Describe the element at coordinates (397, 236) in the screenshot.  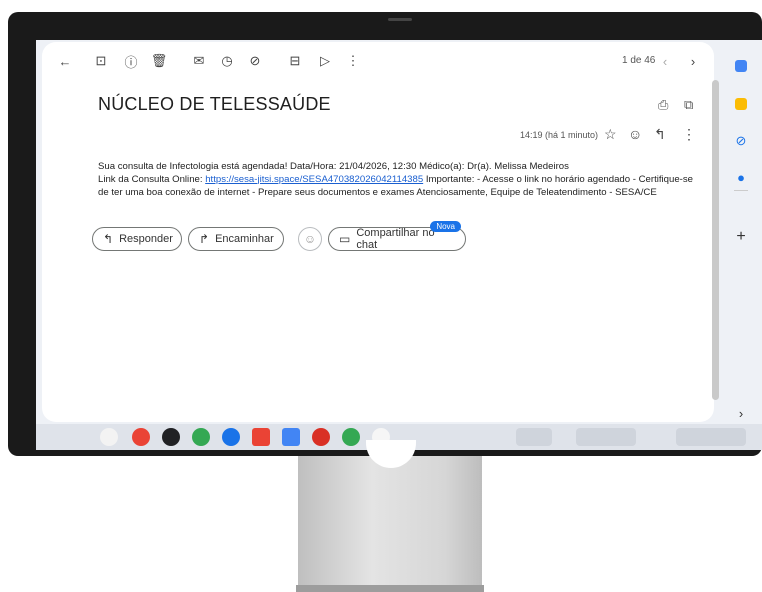
I see `share-chat-button: ▭ Compartilhar no chat Nova` at that location.